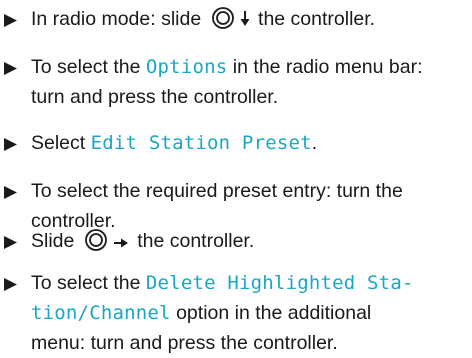 The height and width of the screenshot is (358, 472). I want to click on step-text-after: in the radio menu bar:, so click(325, 67).